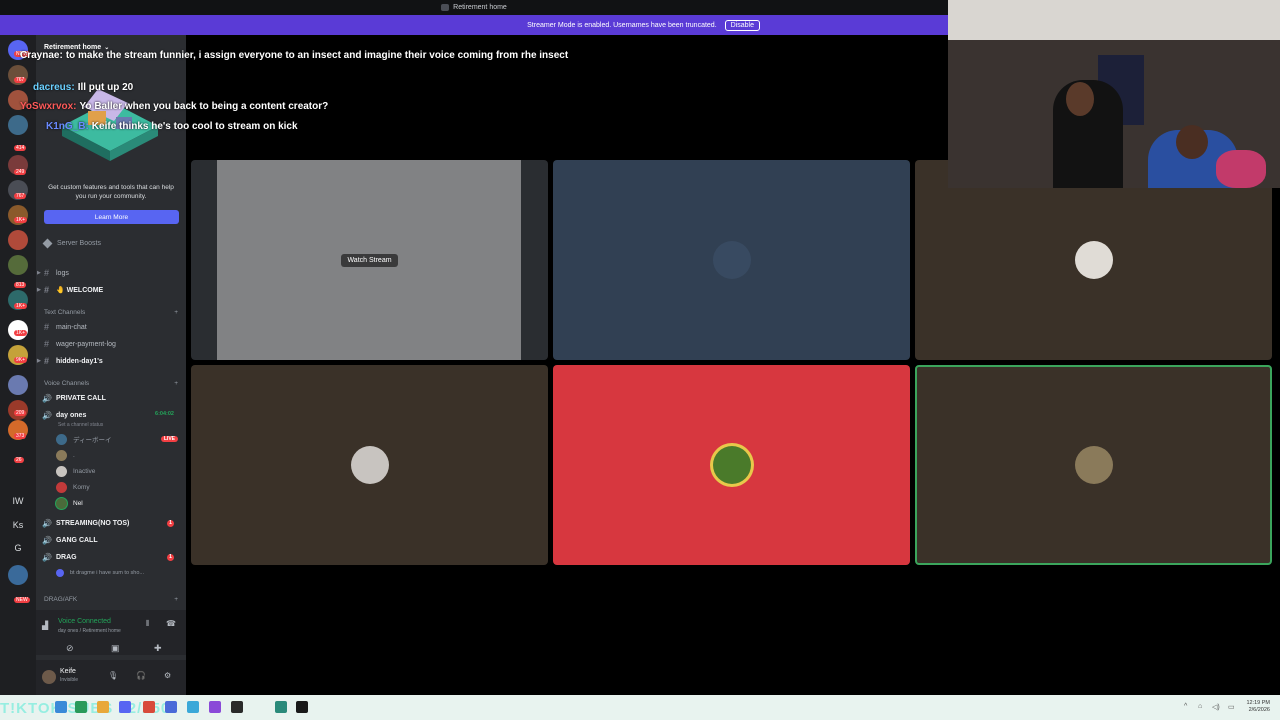 This screenshot has width=1280, height=720. I want to click on voice-channel-drag: 🔊 DRAG 1, so click(111, 557).